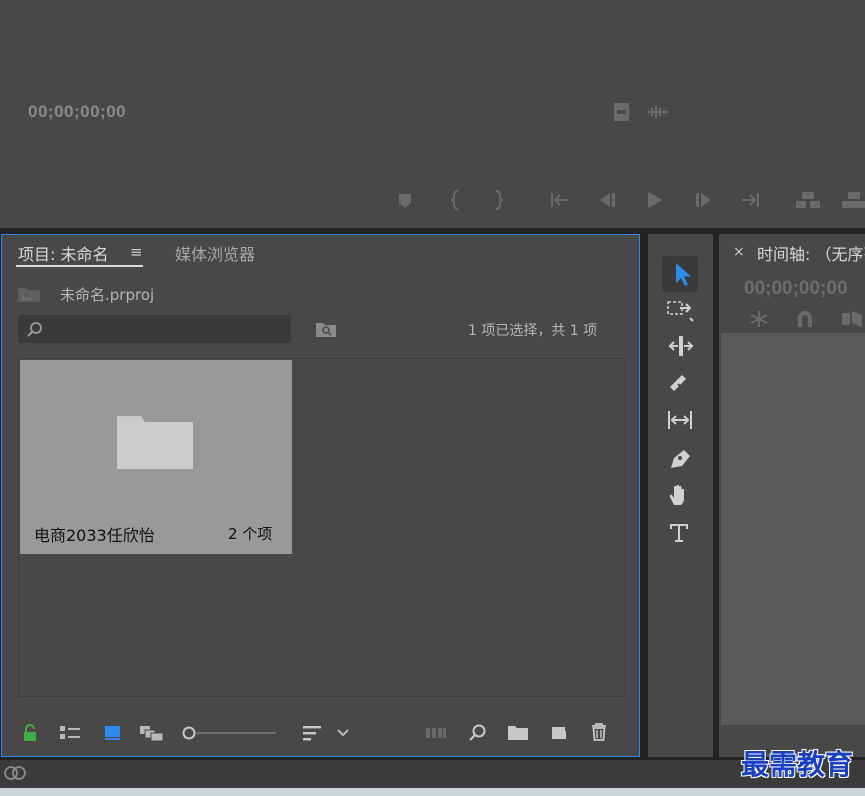  I want to click on creative-cloud-icon, so click(15, 773).